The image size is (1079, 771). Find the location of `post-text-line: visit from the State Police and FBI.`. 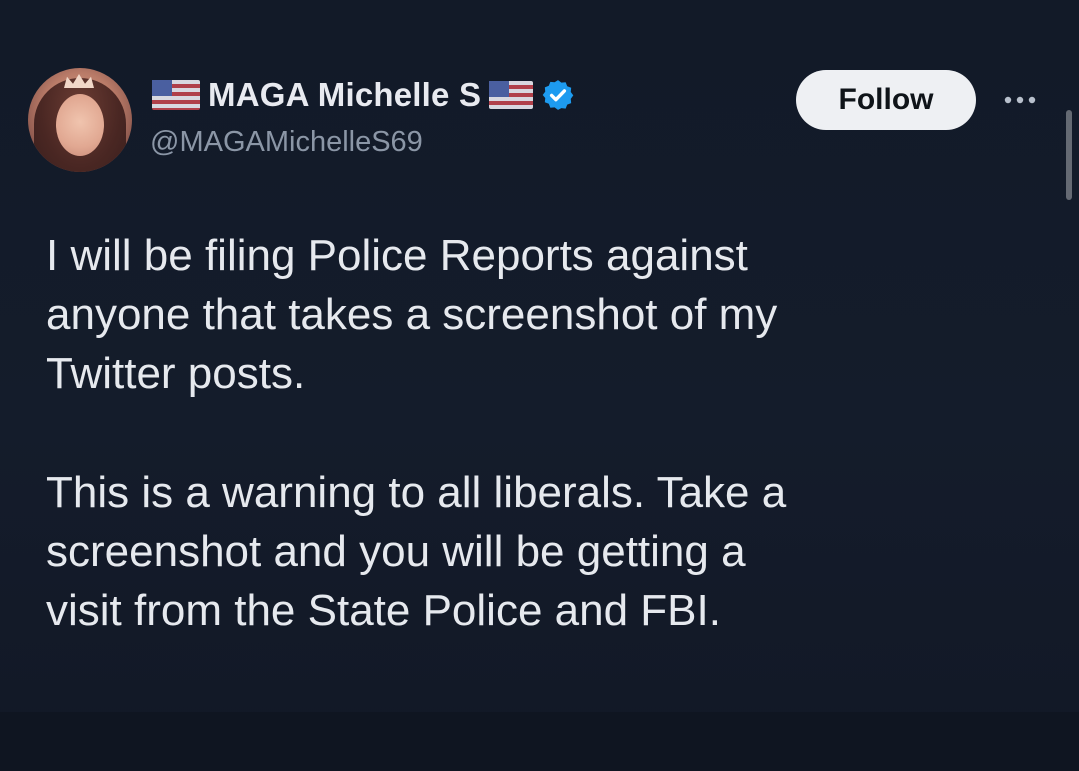

post-text-line: visit from the State Police and FBI. is located at coordinates (383, 610).